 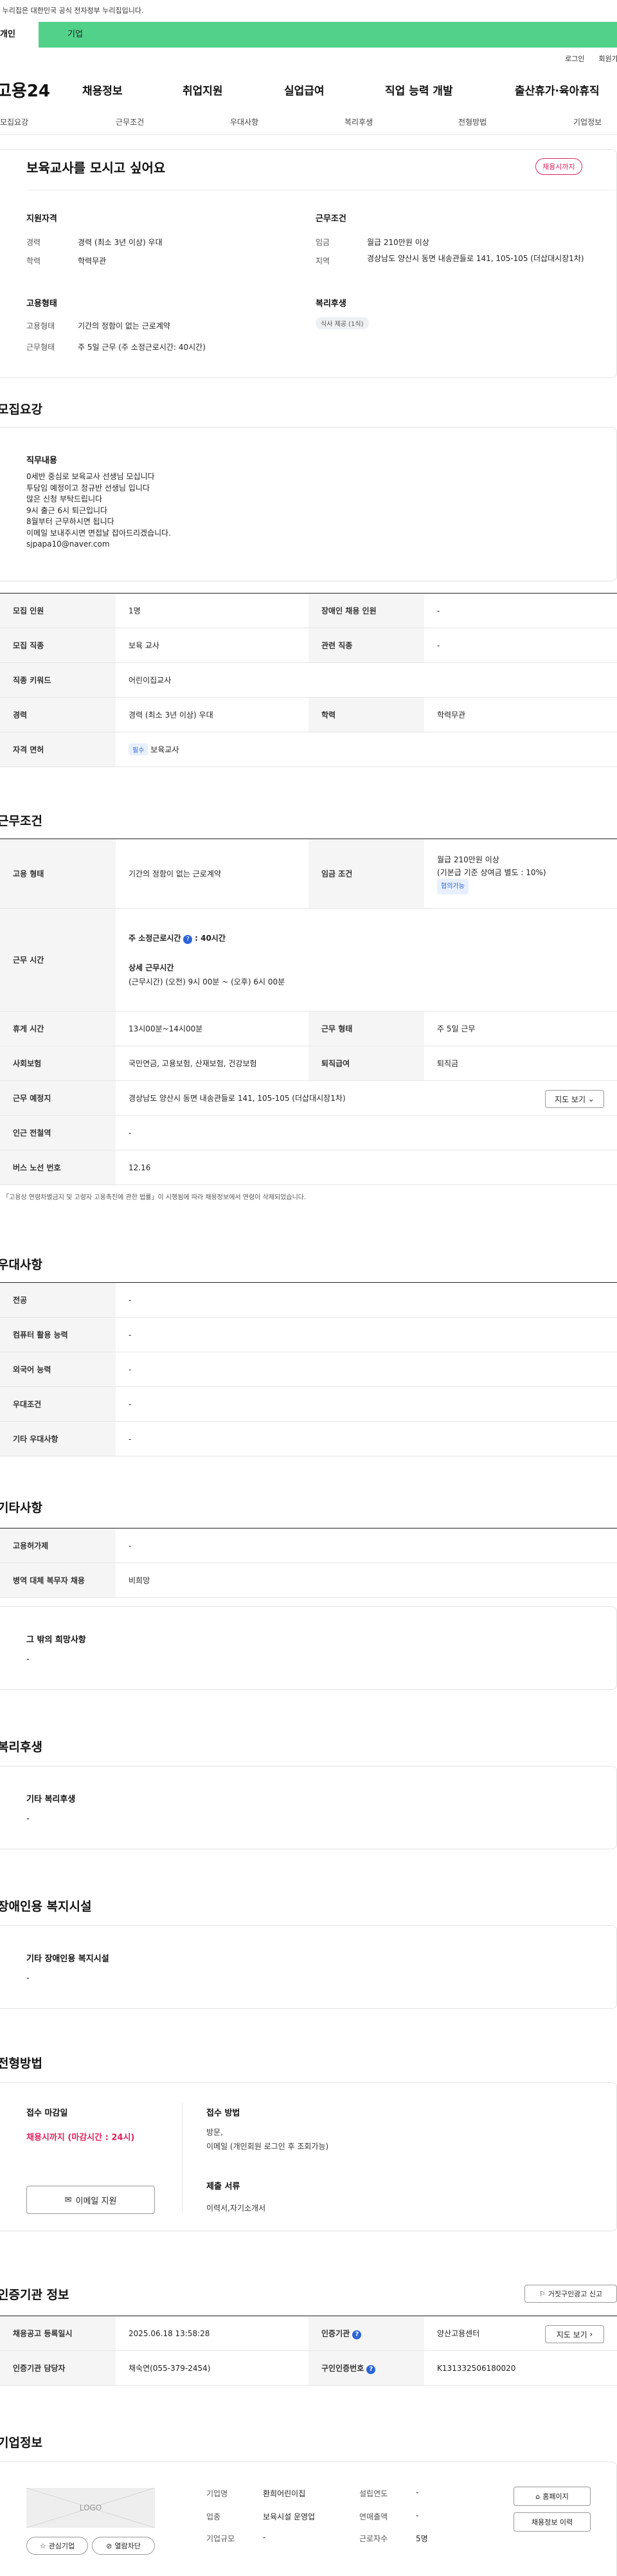 What do you see at coordinates (58, 1098) in the screenshot?
I see `table-header: 근무 예정지` at bounding box center [58, 1098].